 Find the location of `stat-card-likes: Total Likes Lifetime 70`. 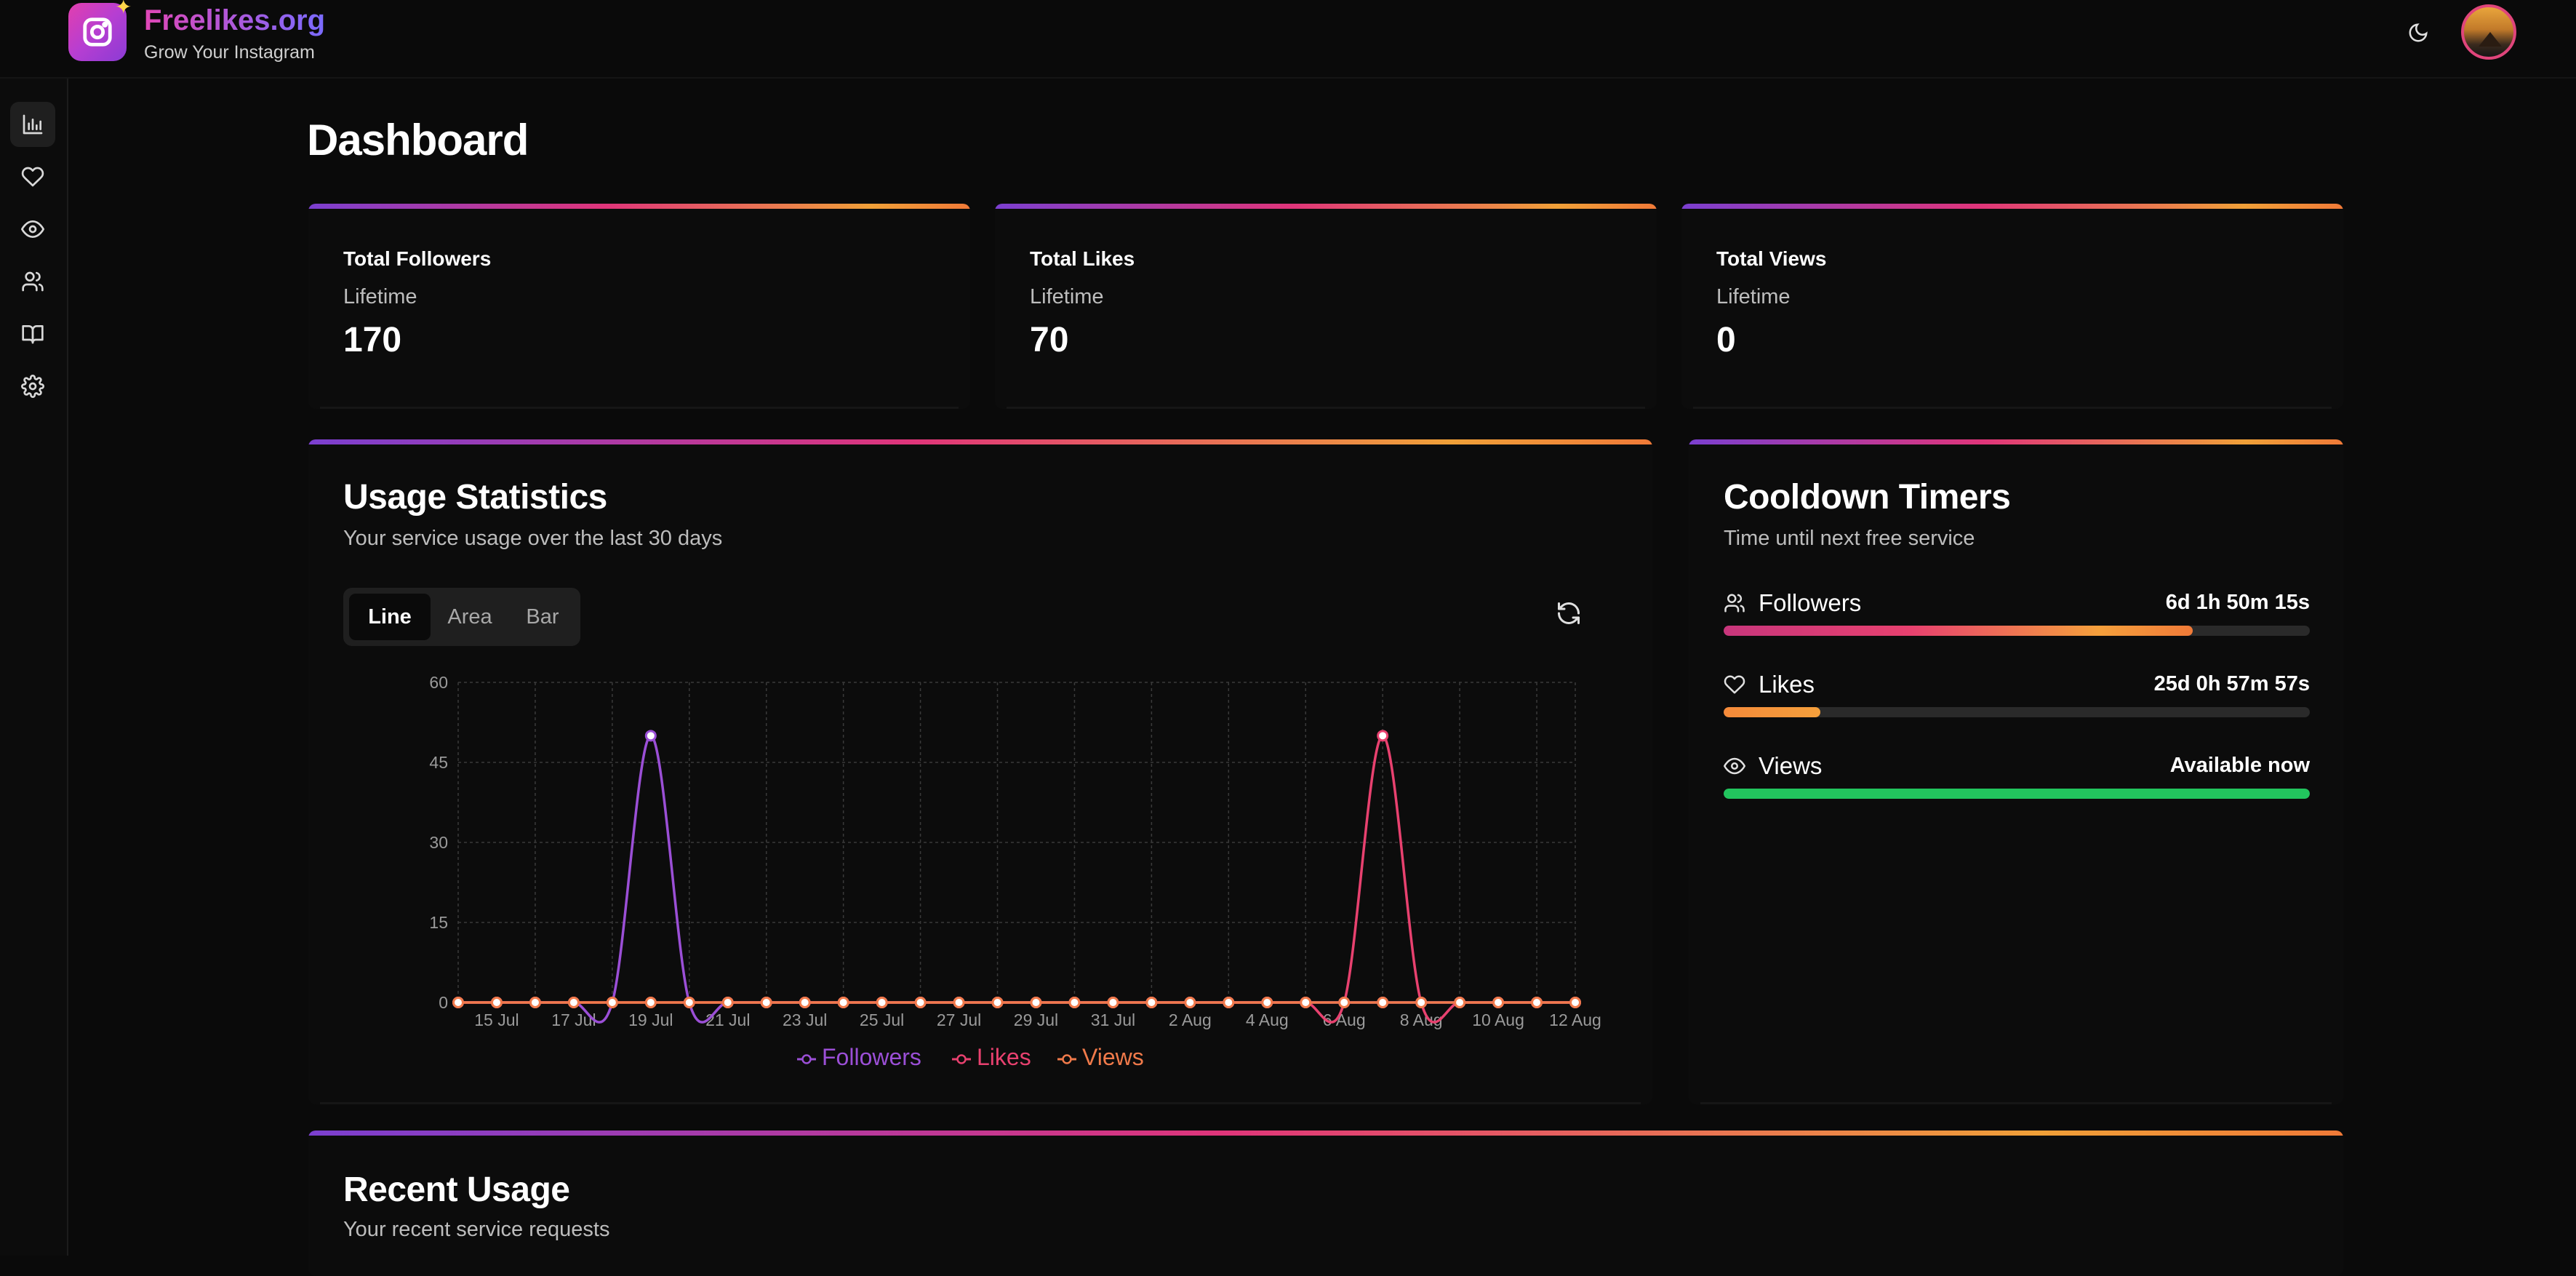

stat-card-likes: Total Likes Lifetime 70 is located at coordinates (1326, 306).